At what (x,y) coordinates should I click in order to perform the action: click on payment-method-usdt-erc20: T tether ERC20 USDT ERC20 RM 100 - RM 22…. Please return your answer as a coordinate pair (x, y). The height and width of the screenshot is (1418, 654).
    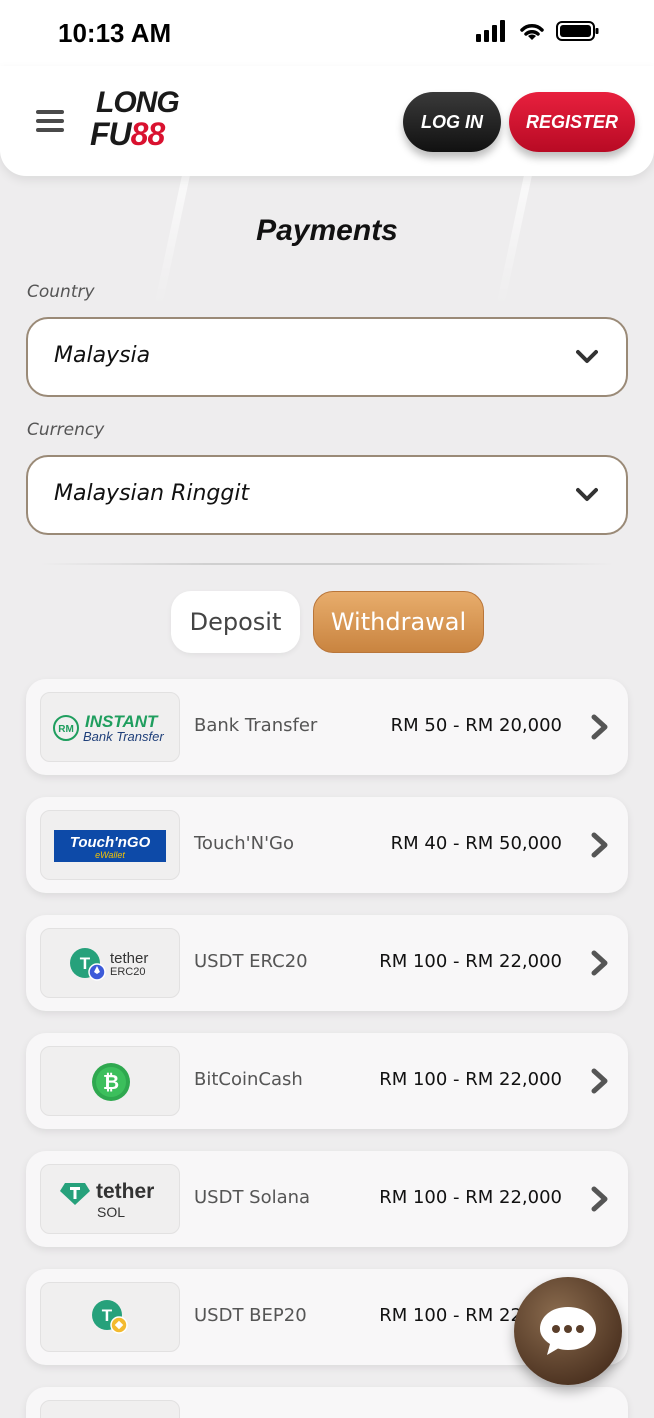
    Looking at the image, I should click on (327, 963).